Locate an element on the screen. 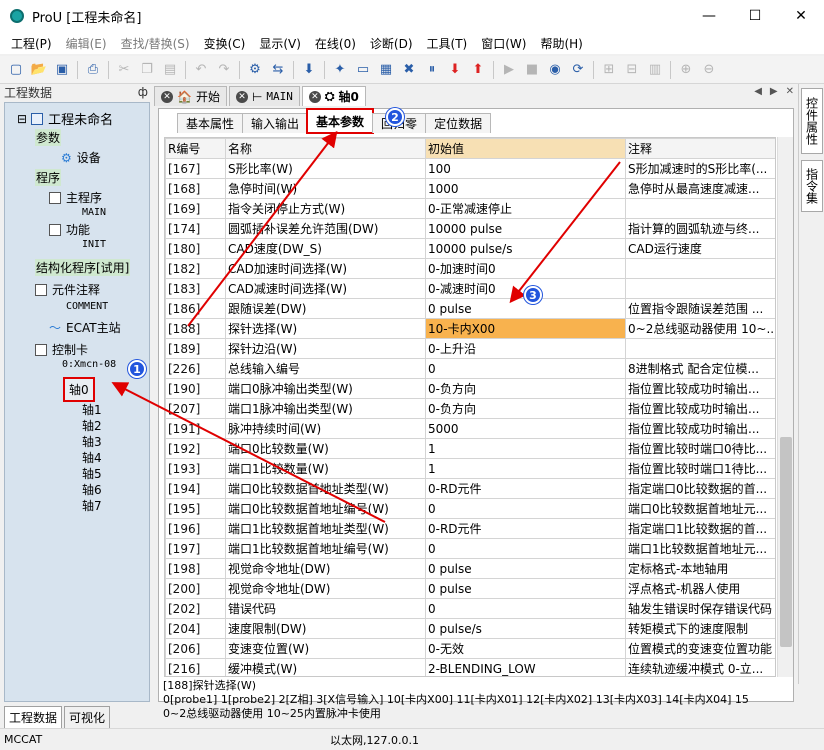 This screenshot has width=824, height=750. read-plc-icon: ⬆ is located at coordinates (478, 70).